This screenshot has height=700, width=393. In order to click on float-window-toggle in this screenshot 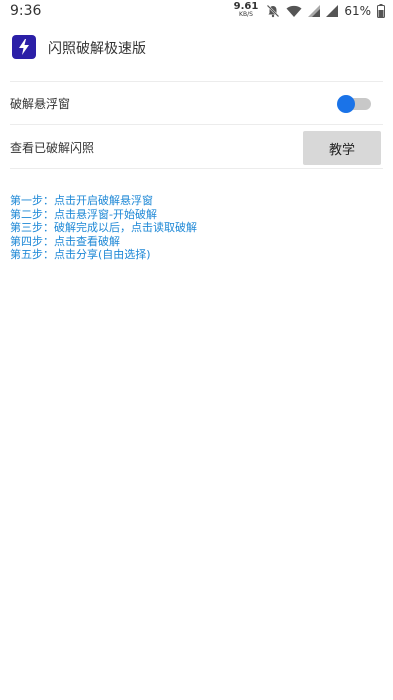, I will do `click(355, 104)`.